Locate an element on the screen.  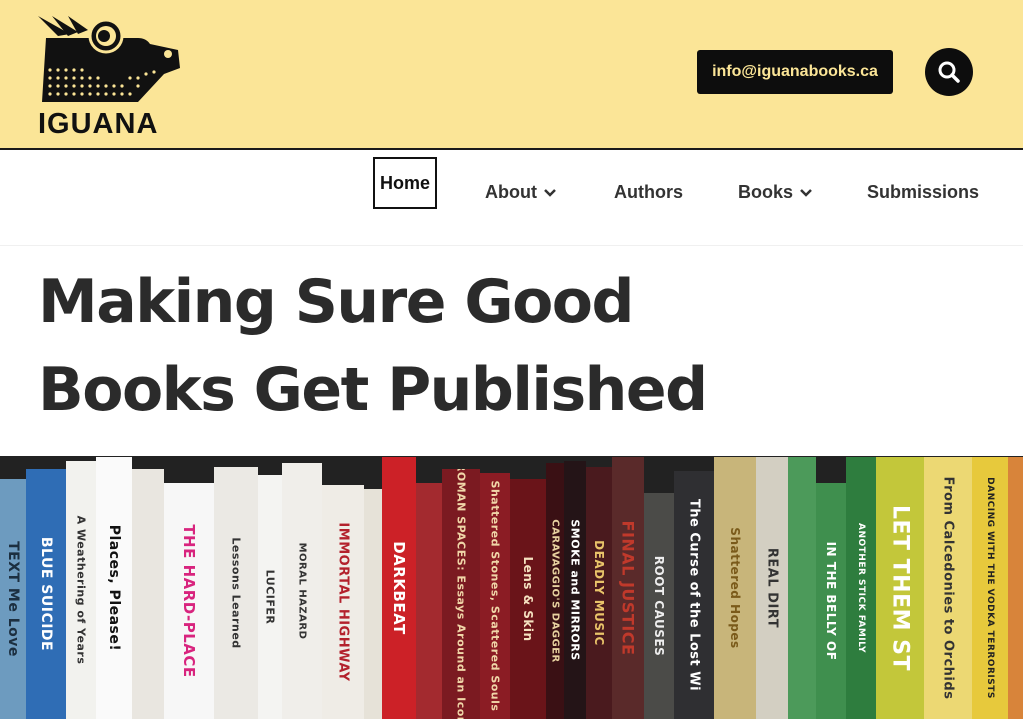
book-spine-title: MORAL HAZARD is located at coordinates (302, 591).